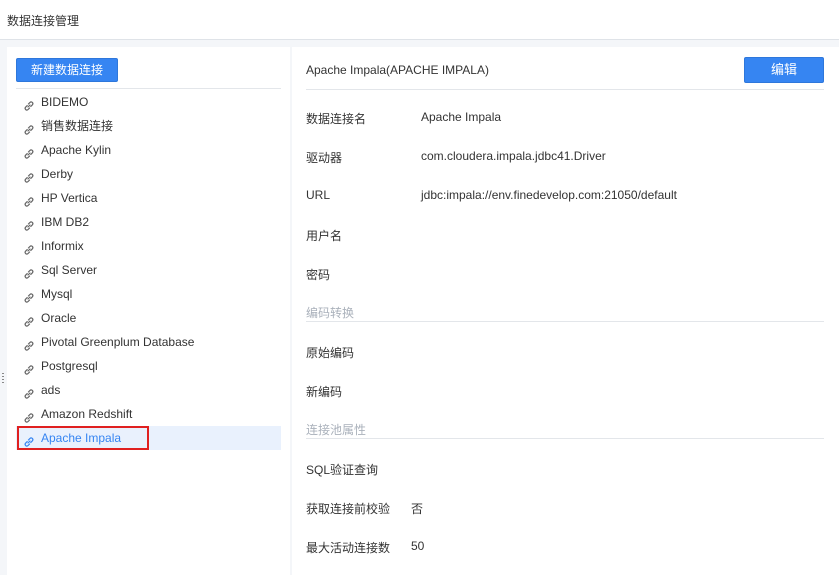 This screenshot has width=839, height=575. What do you see at coordinates (87, 414) in the screenshot?
I see `connection-label: Amazon Redshift` at bounding box center [87, 414].